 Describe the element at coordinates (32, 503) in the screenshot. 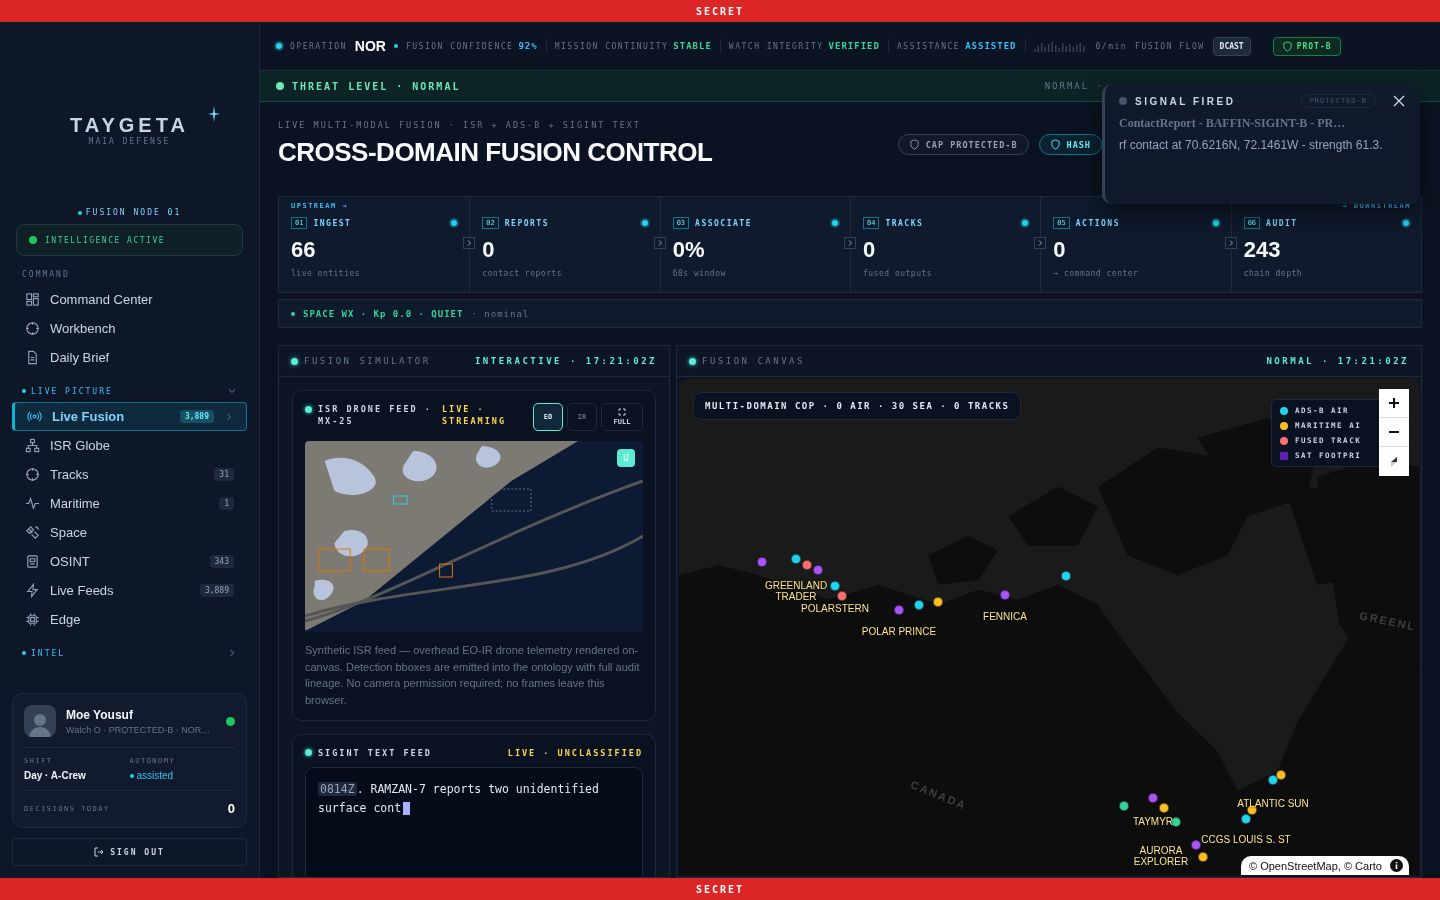

I see `pulse-icon` at that location.